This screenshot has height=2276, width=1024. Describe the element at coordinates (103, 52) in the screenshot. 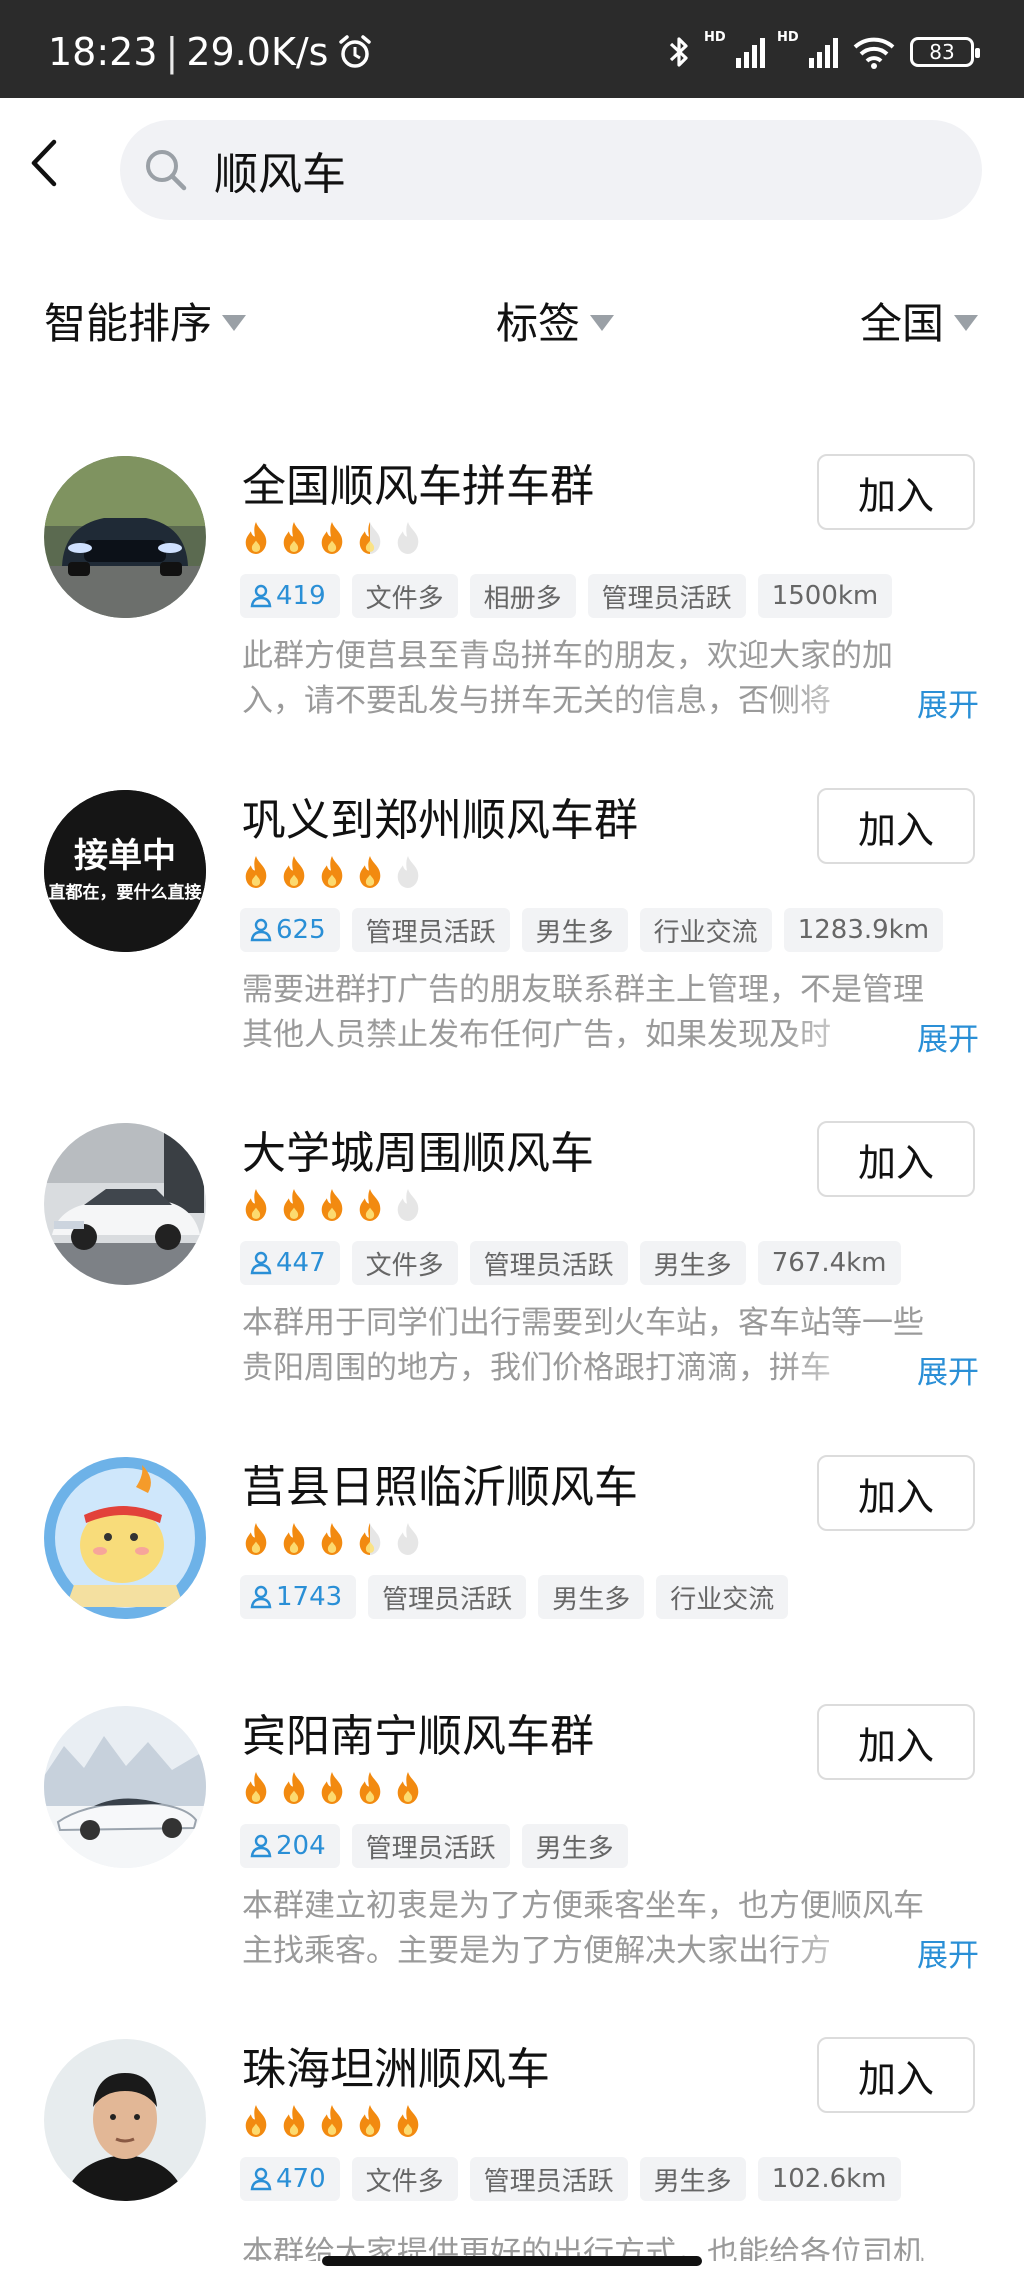

I see `status-time: 18:23` at that location.